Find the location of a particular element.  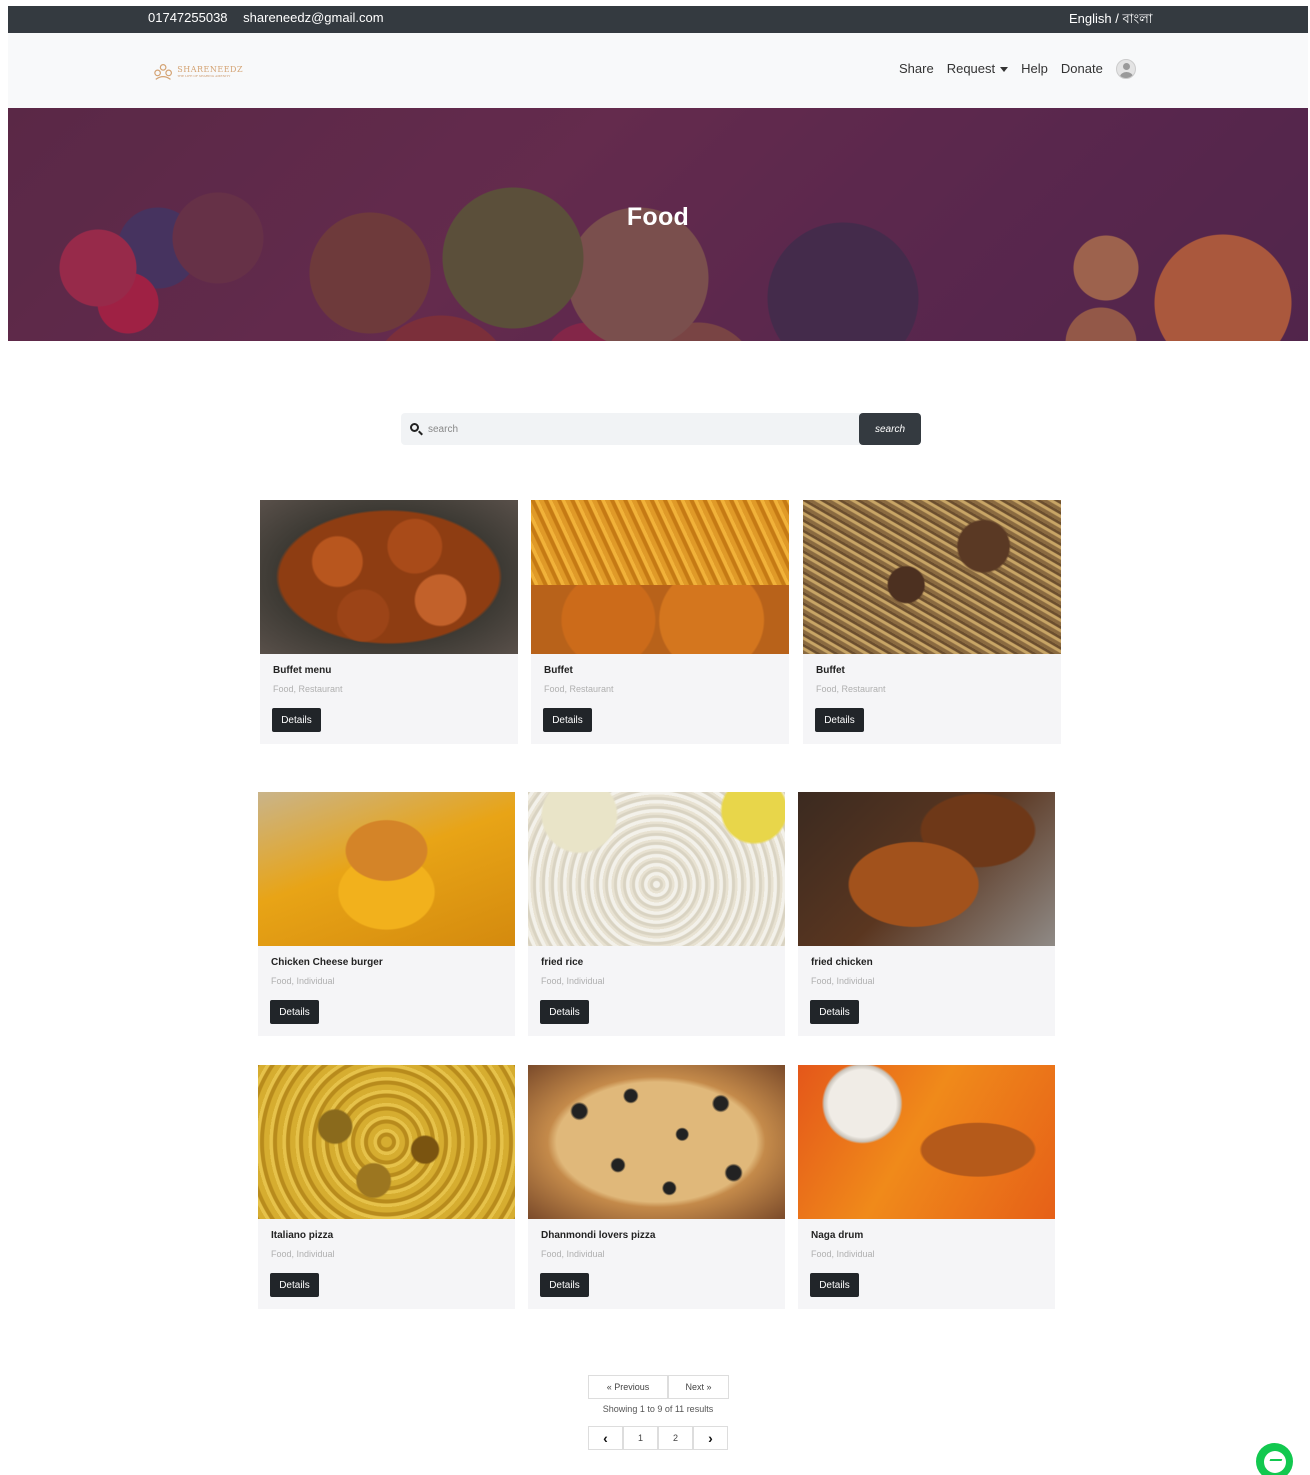

messenger-icon is located at coordinates (1274, 1459).